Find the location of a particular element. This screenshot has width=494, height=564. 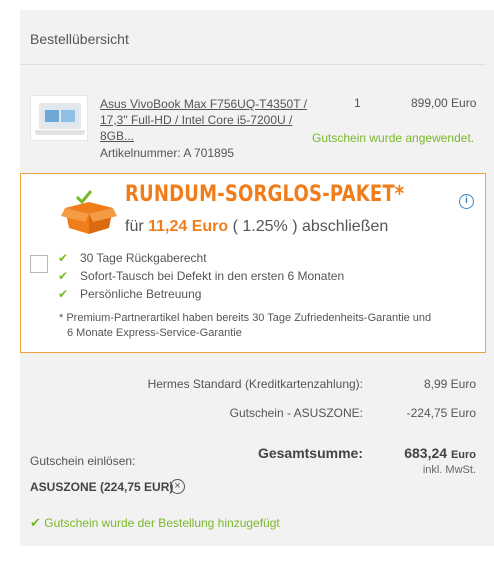

benefit-text: Persönliche Betreuung is located at coordinates (141, 294).